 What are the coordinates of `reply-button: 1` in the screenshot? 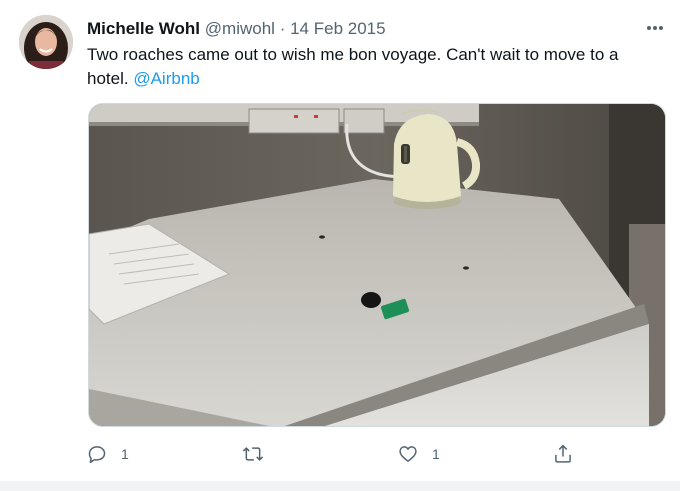 It's located at (108, 454).